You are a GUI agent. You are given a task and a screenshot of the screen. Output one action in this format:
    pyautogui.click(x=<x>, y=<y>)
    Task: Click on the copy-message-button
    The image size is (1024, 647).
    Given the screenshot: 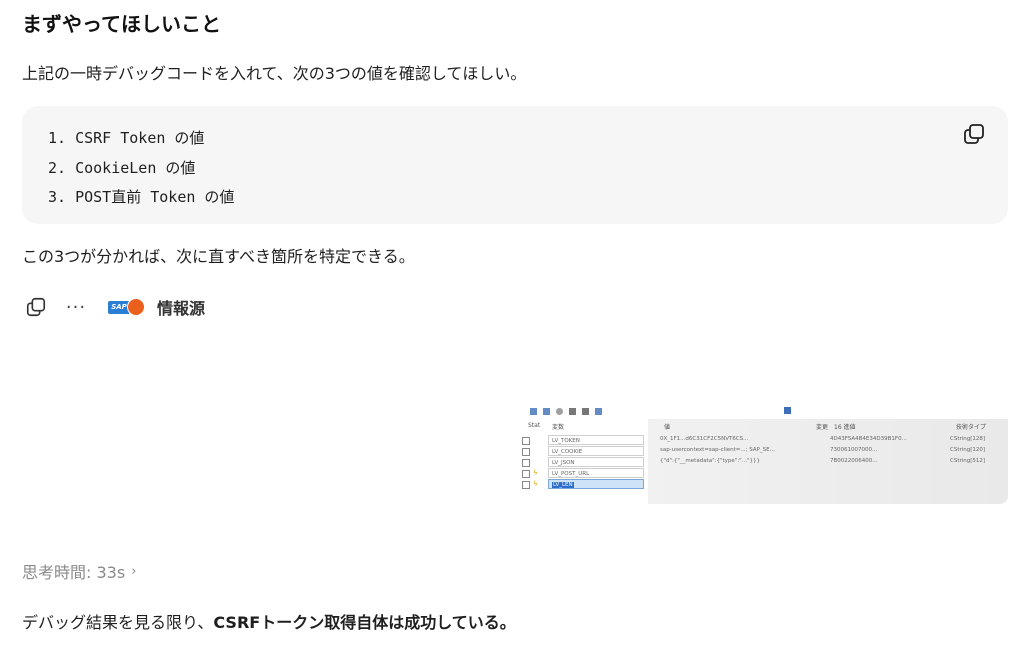 What is the action you would take?
    pyautogui.click(x=36, y=307)
    